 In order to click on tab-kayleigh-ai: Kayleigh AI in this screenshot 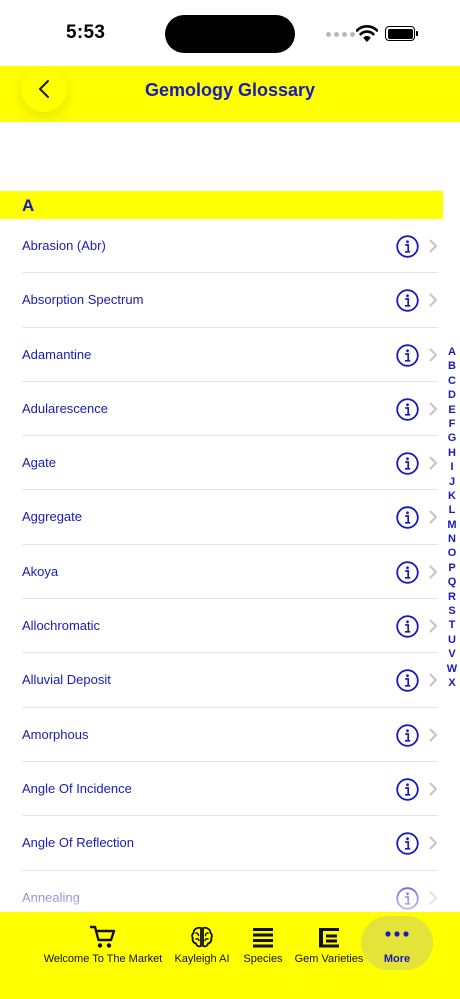, I will do `click(202, 942)`.